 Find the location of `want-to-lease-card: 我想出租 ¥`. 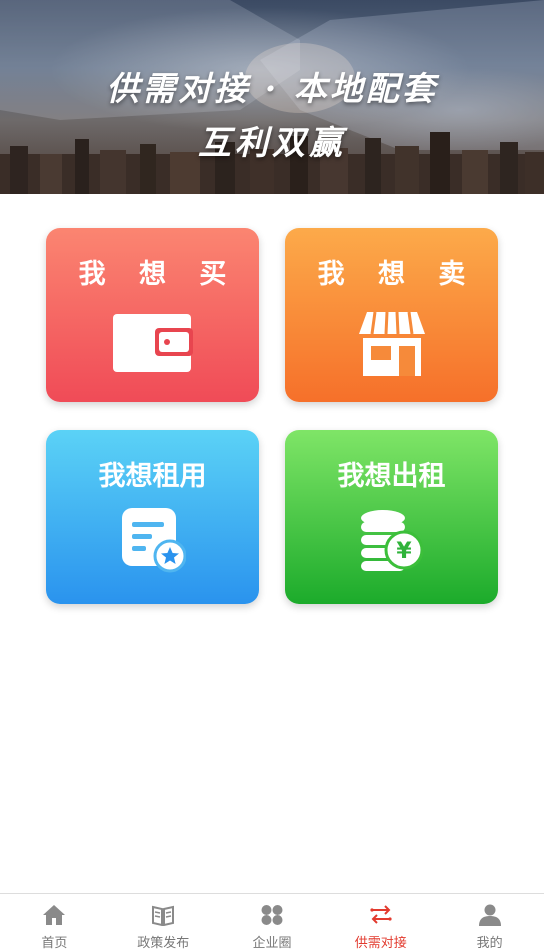

want-to-lease-card: 我想出租 ¥ is located at coordinates (391, 517).